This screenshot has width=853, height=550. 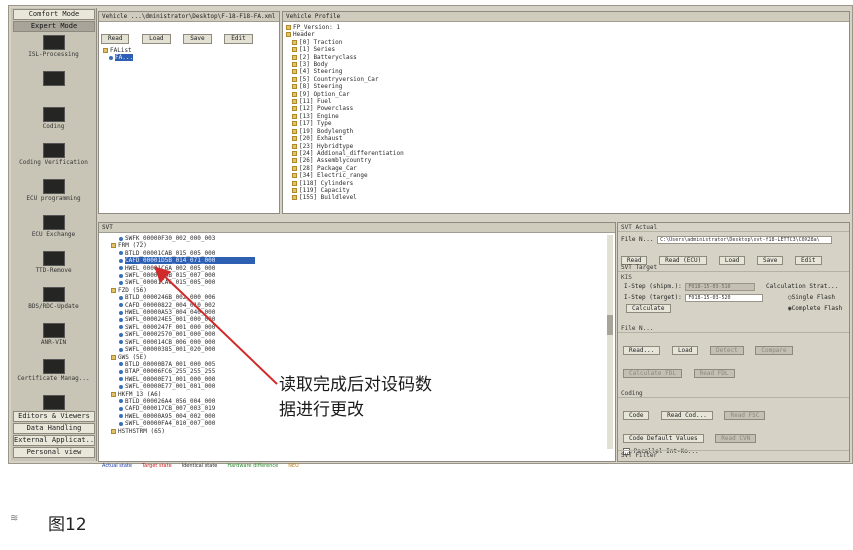 I want to click on annotation-text: 读取完成后对设码数 据进行更改, so click(x=414, y=398).